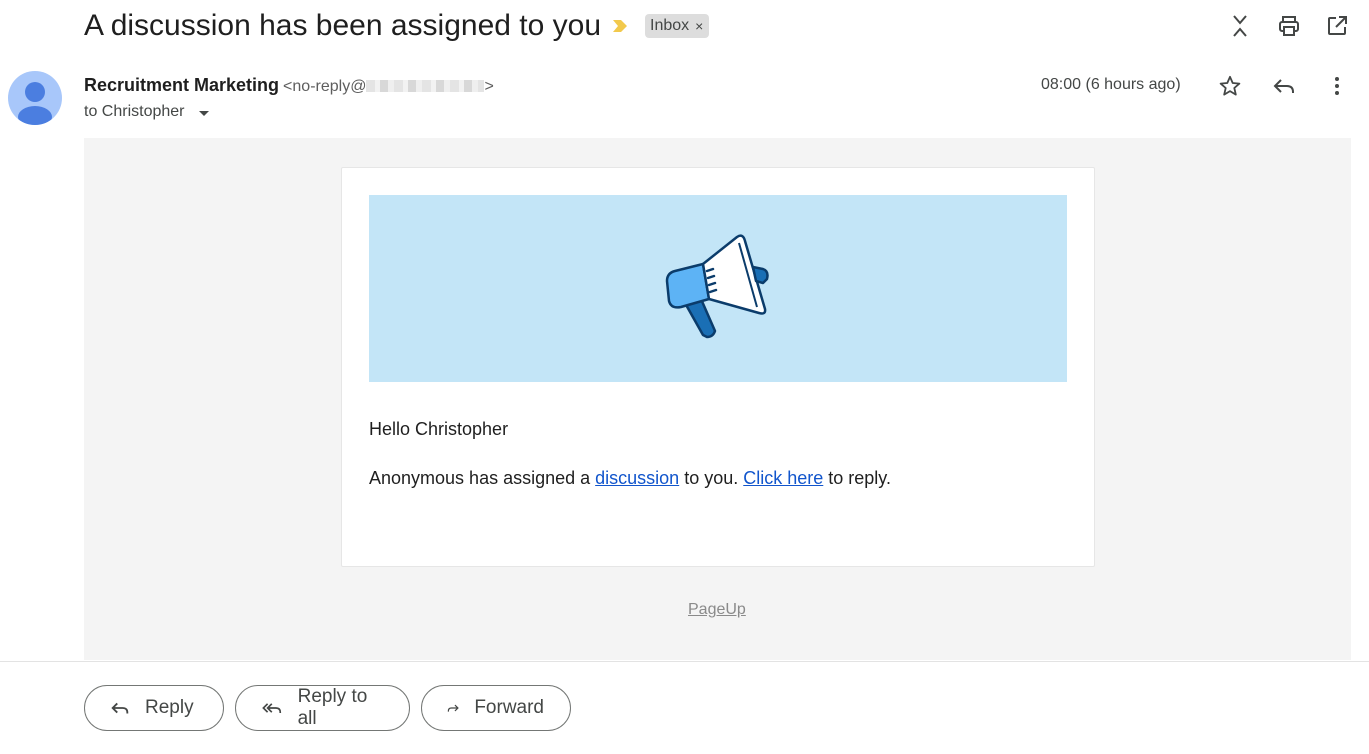 The width and height of the screenshot is (1369, 754). I want to click on forward-icon, so click(453, 708).